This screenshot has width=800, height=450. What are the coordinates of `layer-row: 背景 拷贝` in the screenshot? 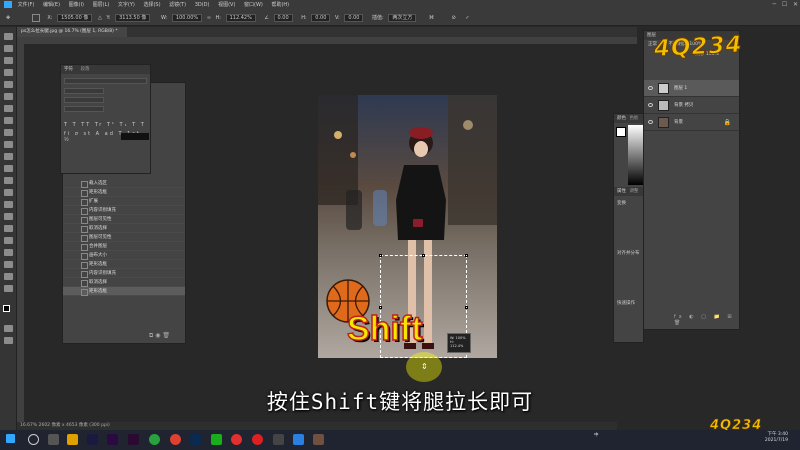 It's located at (691, 105).